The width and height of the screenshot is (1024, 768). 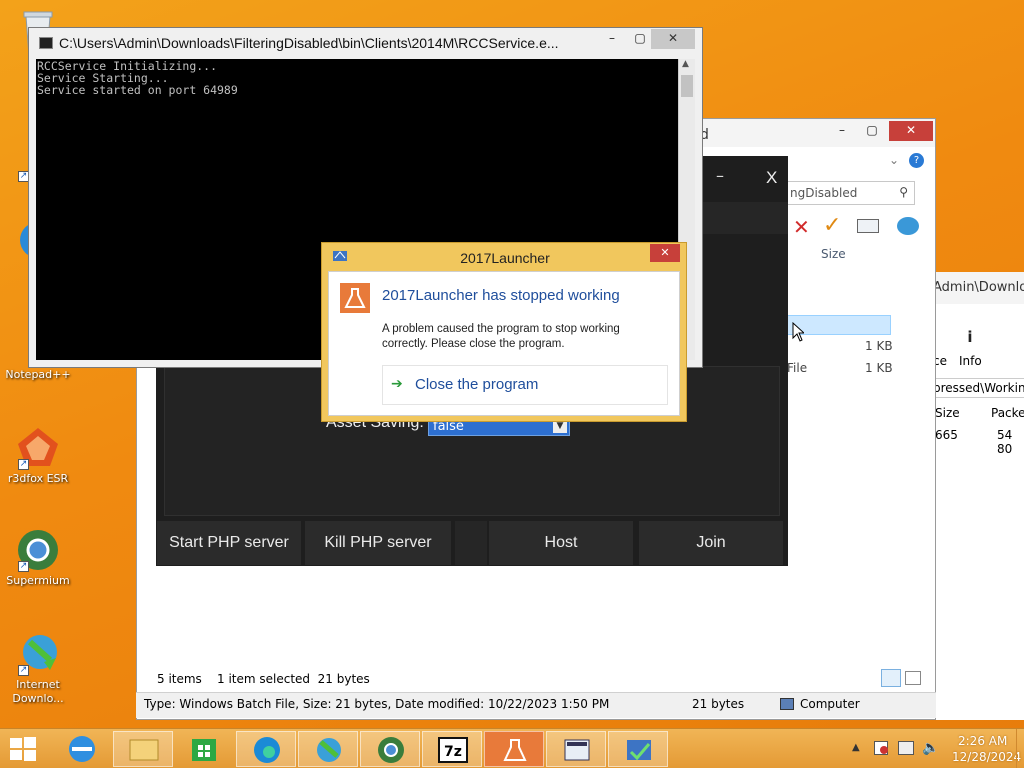 I want to click on desktop-icon-label: Notepad++, so click(x=38, y=374).